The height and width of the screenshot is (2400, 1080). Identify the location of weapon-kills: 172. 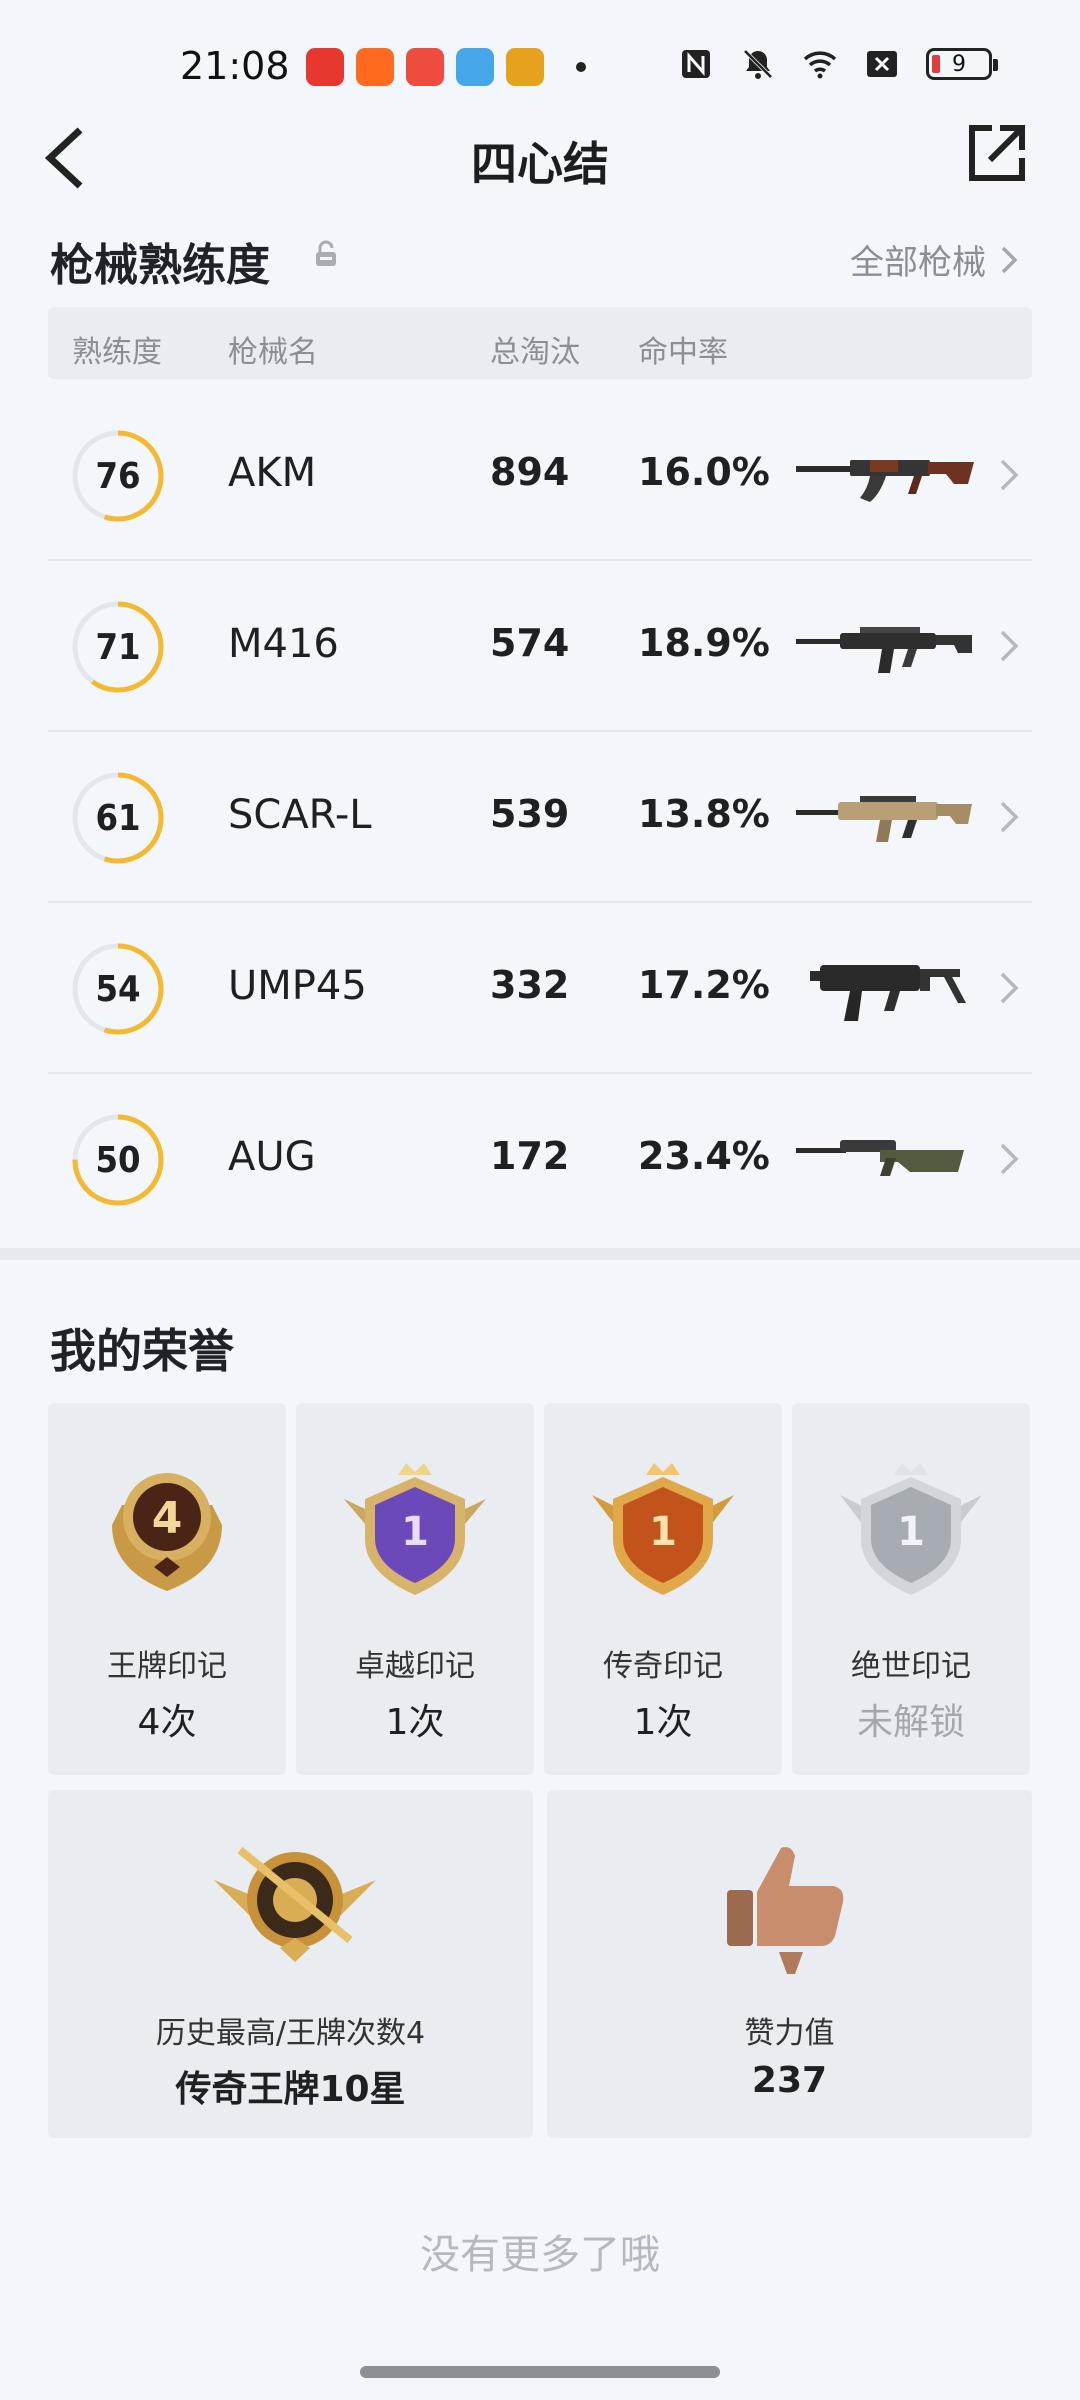
(530, 1156).